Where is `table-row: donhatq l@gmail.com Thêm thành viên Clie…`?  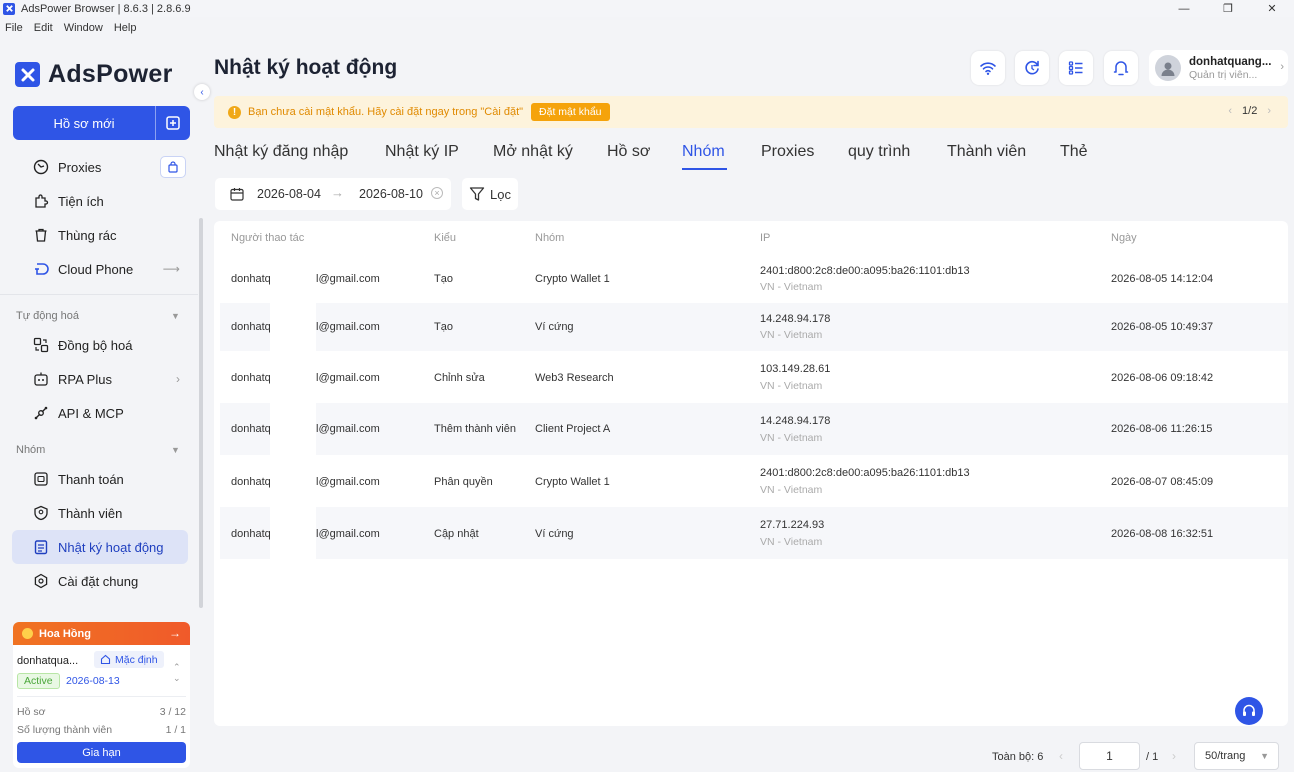 table-row: donhatq l@gmail.com Thêm thành viên Clie… is located at coordinates (754, 429).